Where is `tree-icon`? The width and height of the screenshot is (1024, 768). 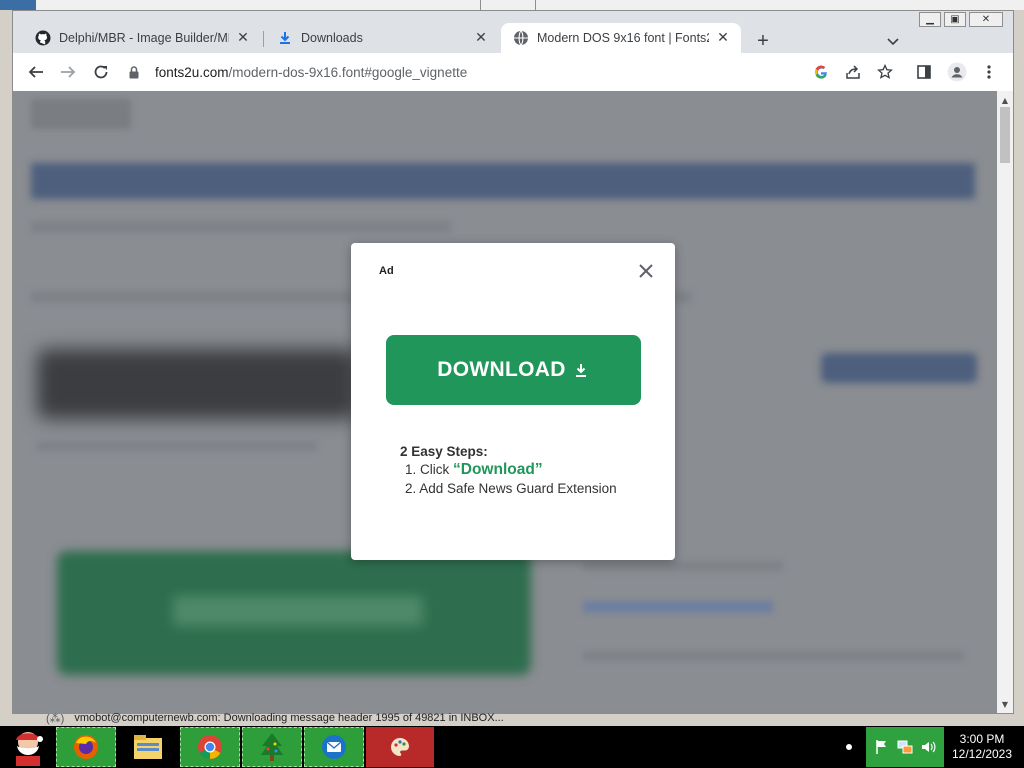 tree-icon is located at coordinates (272, 747).